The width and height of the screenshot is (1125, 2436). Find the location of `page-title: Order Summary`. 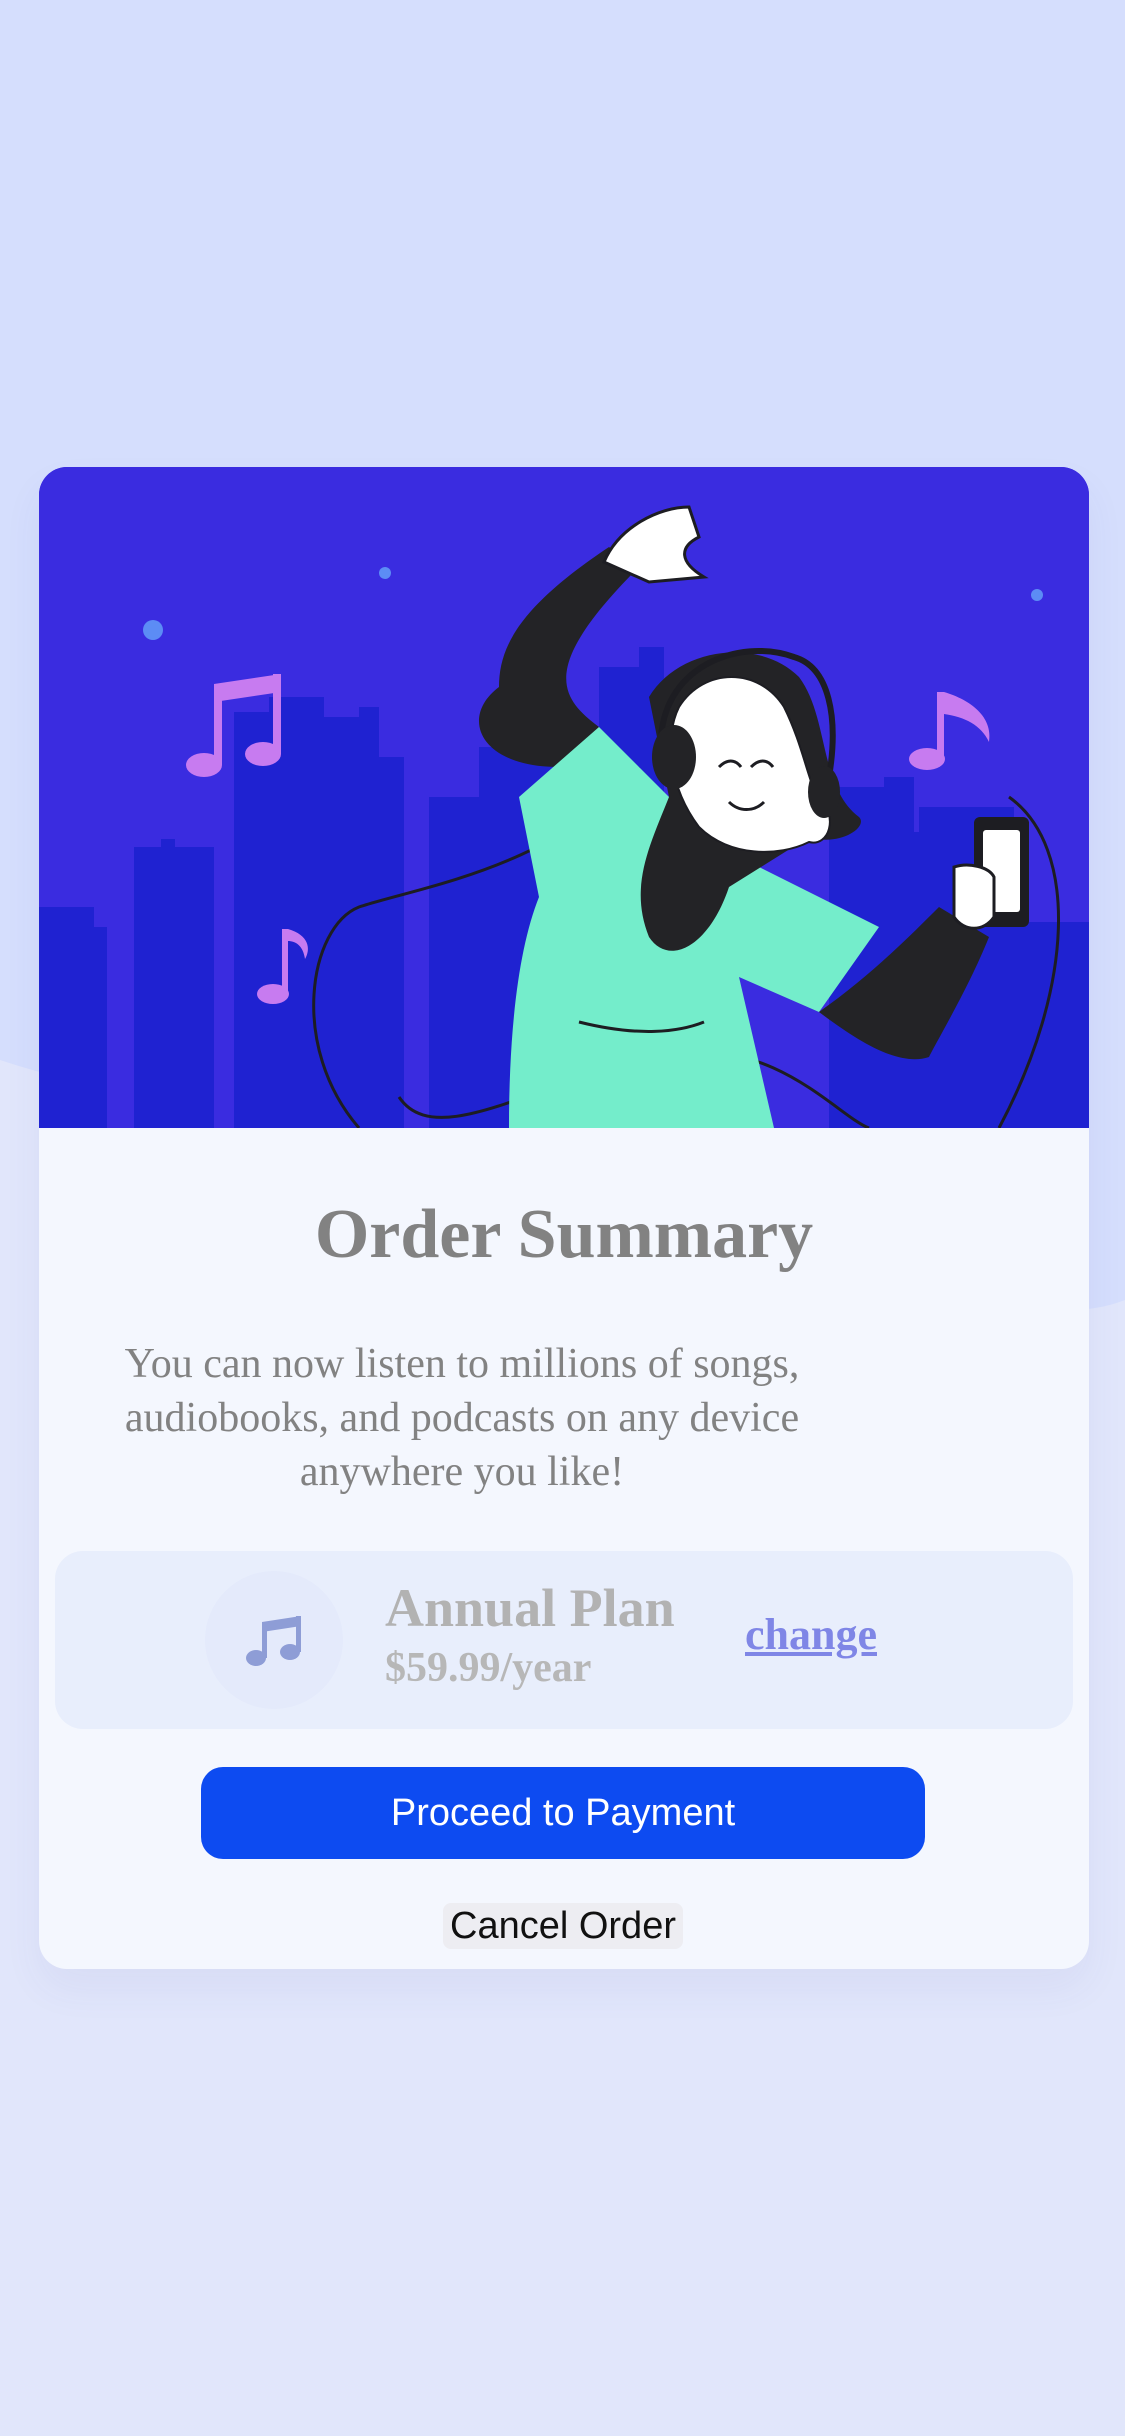

page-title: Order Summary is located at coordinates (564, 1234).